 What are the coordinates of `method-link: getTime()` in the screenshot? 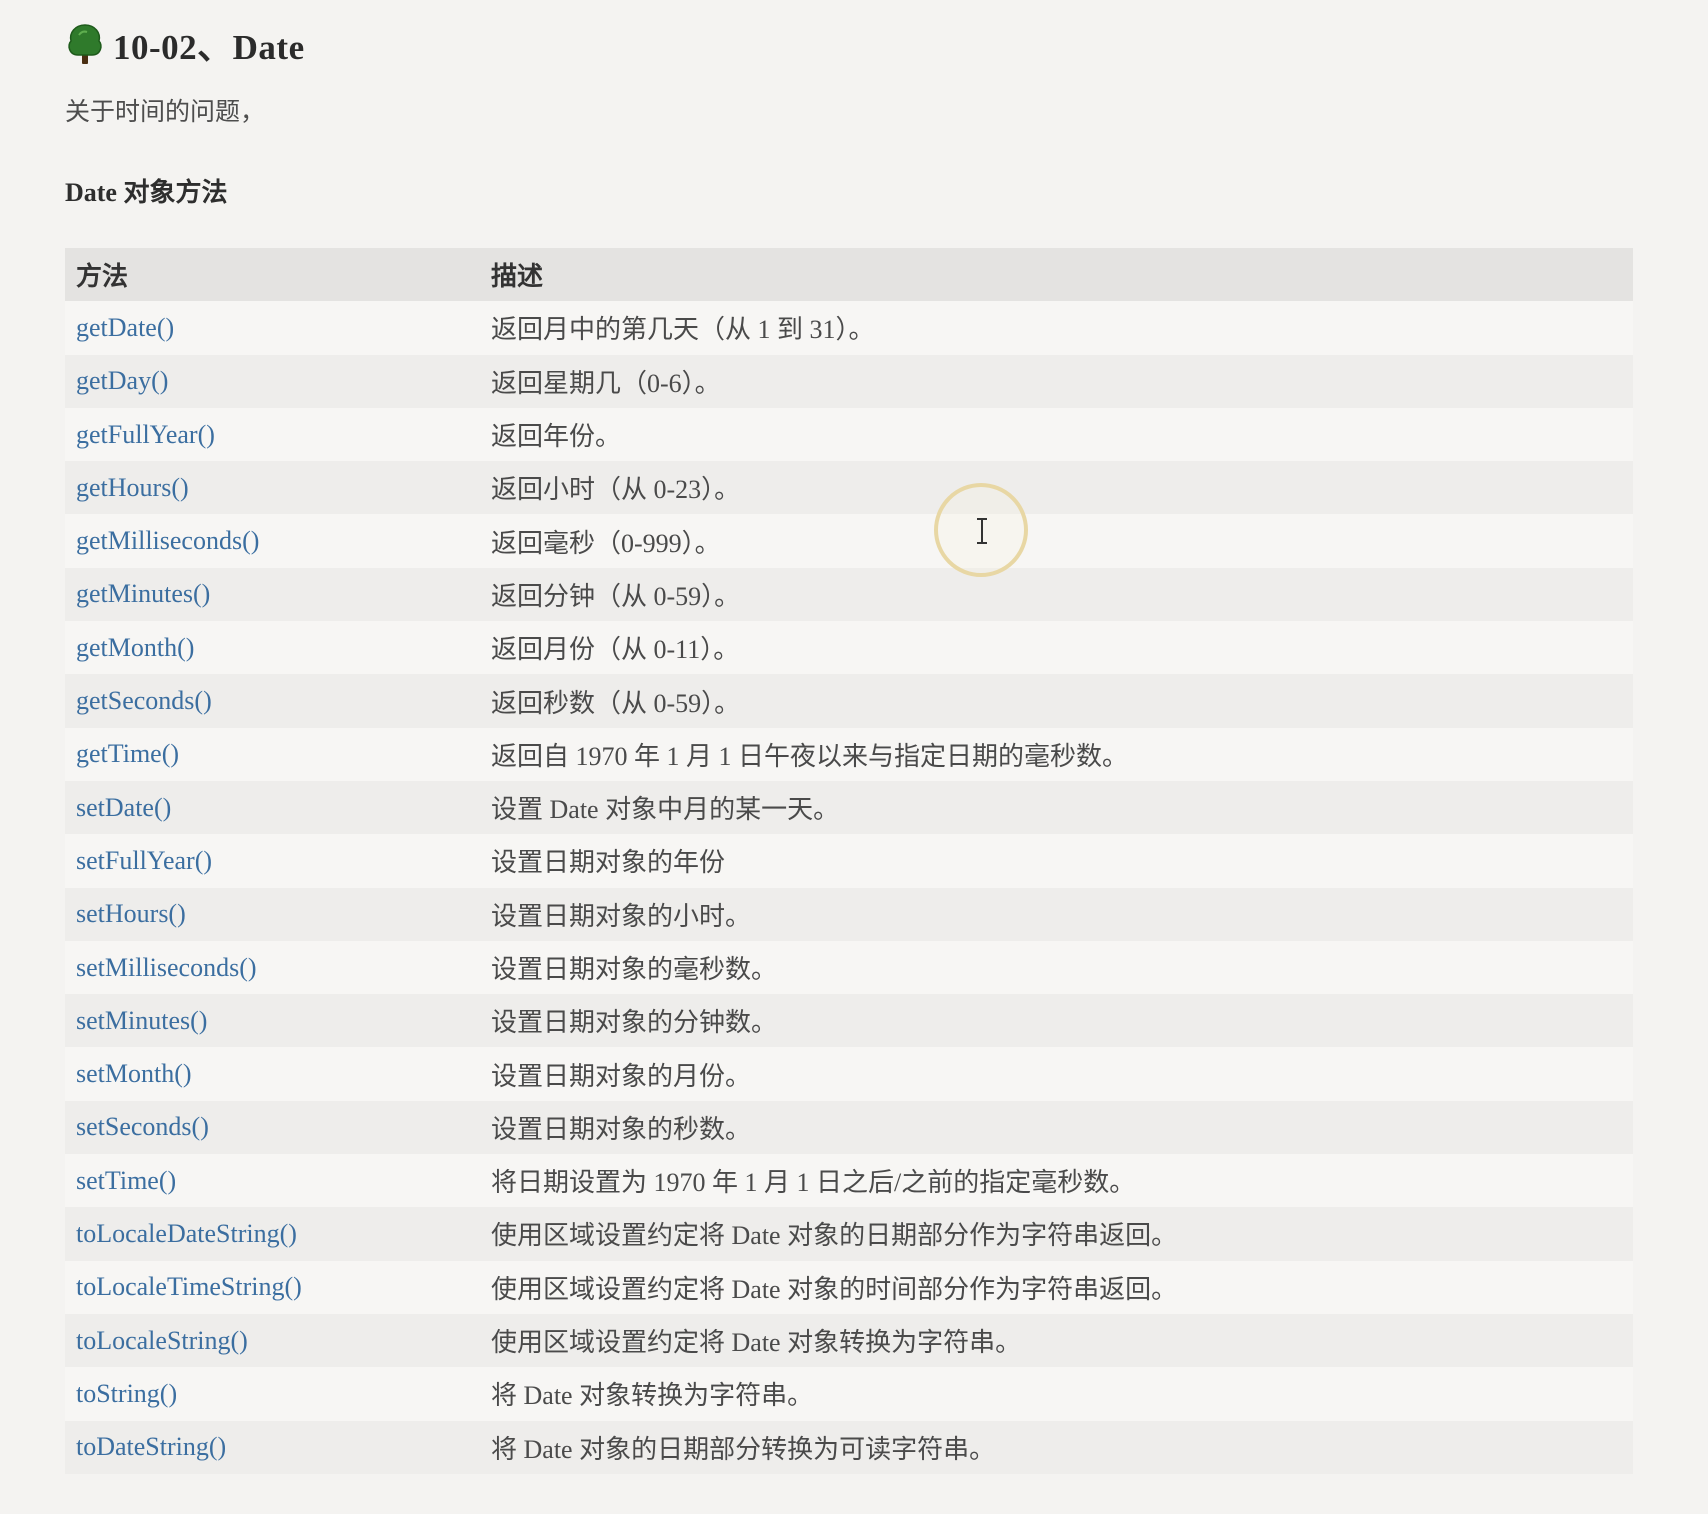 It's located at (127, 753).